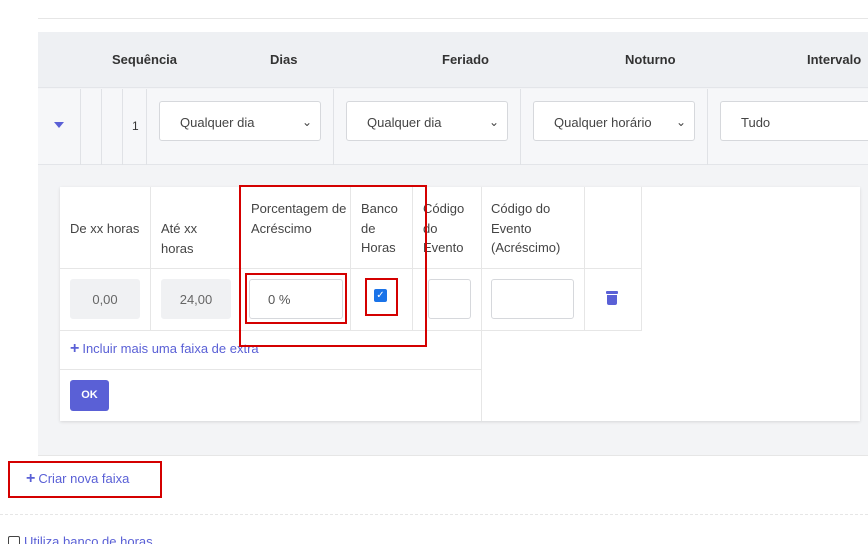 Image resolution: width=868 pixels, height=544 pixels. What do you see at coordinates (650, 59) in the screenshot?
I see `header-noturno: Noturno` at bounding box center [650, 59].